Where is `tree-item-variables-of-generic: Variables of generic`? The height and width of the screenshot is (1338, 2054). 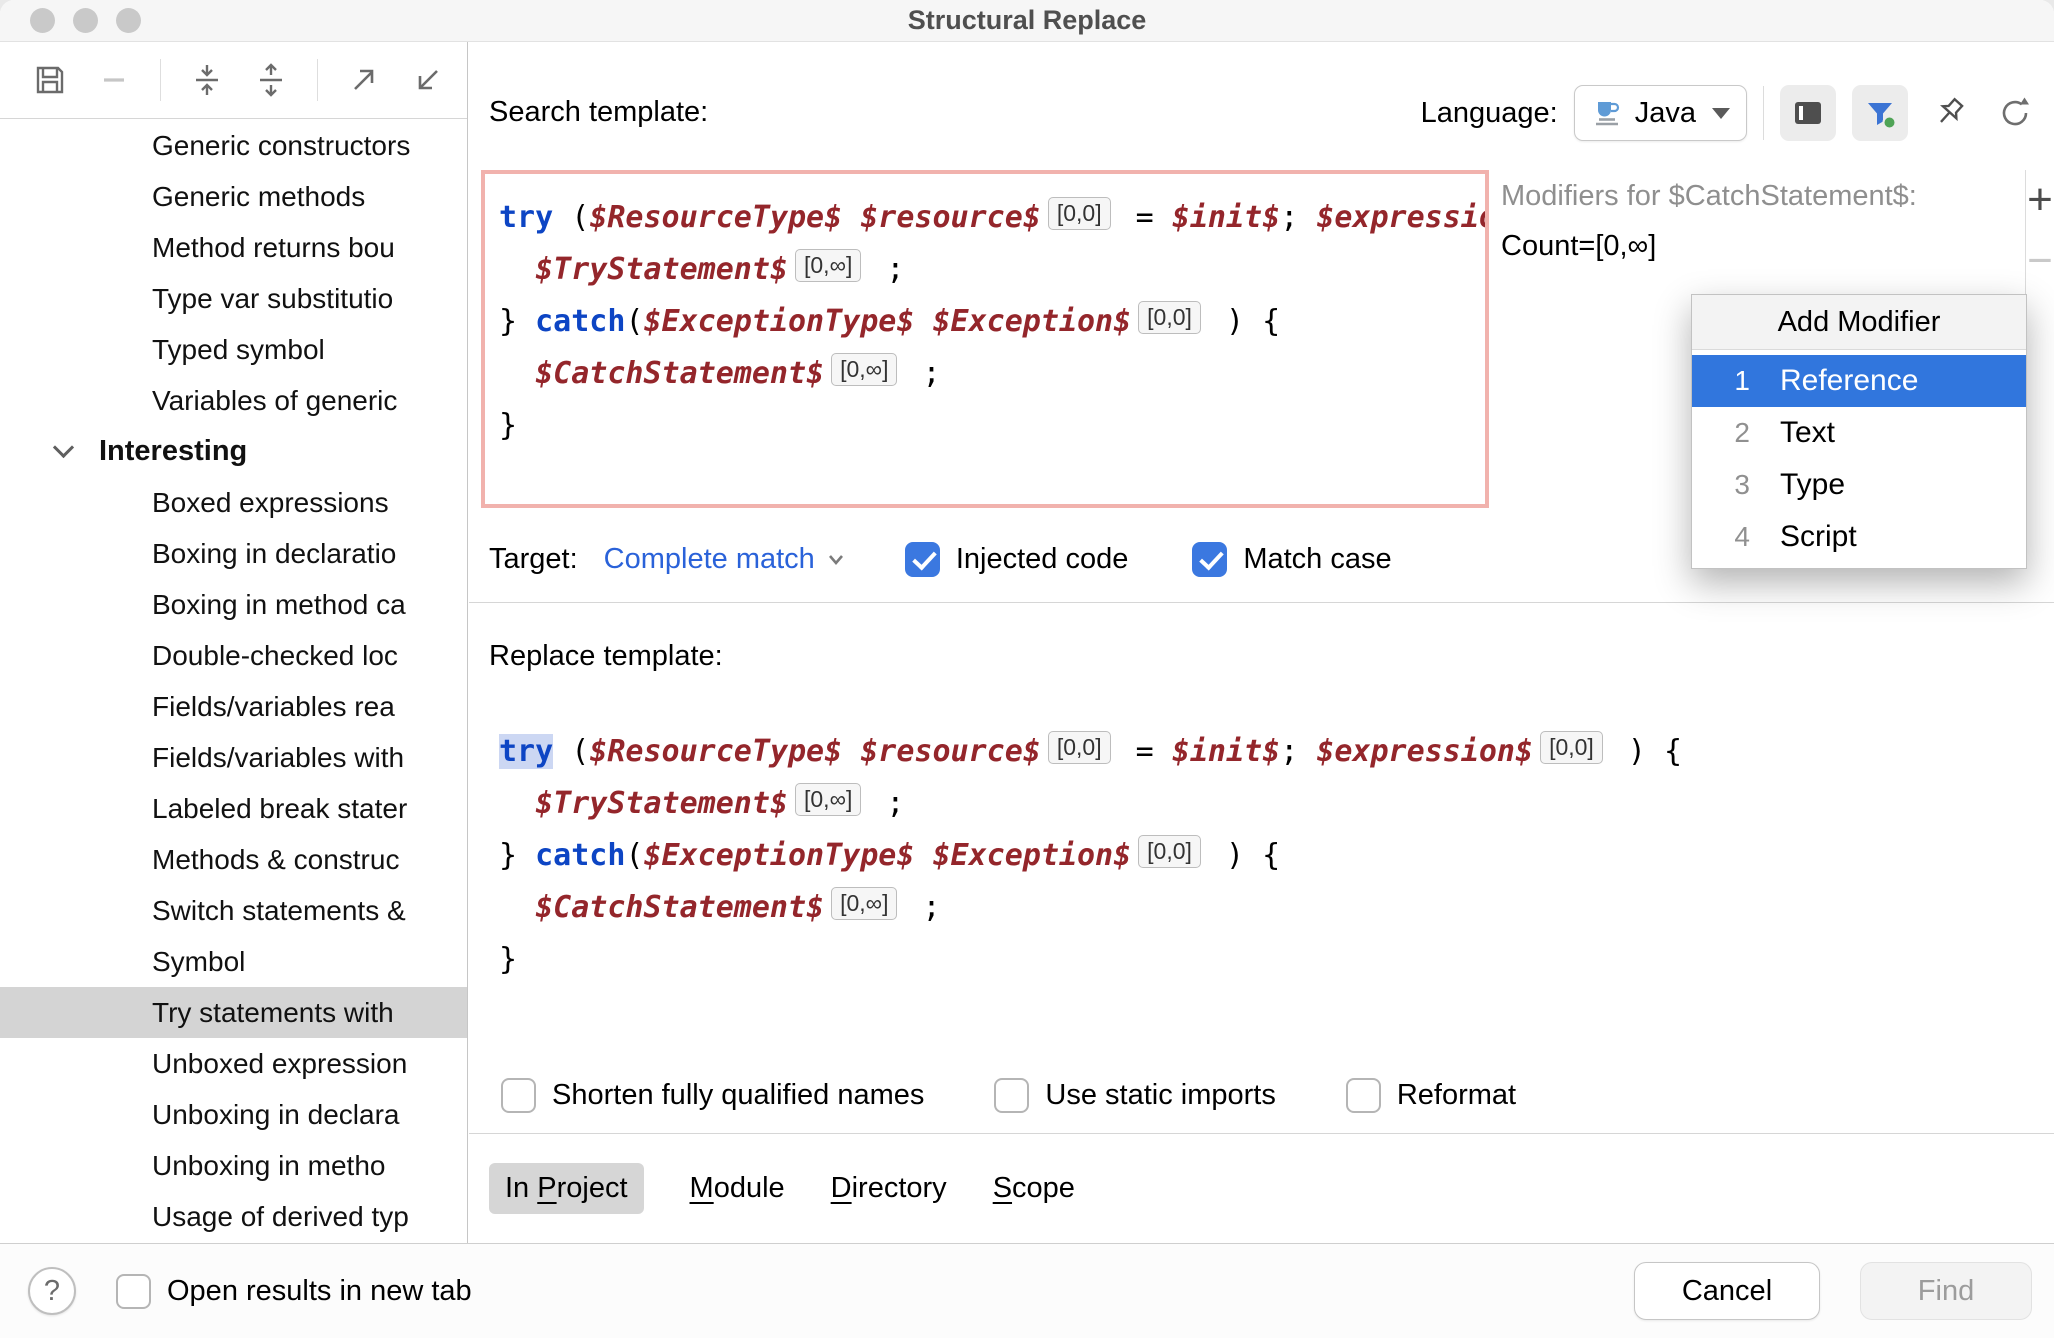
tree-item-variables-of-generic: Variables of generic is located at coordinates (233, 400).